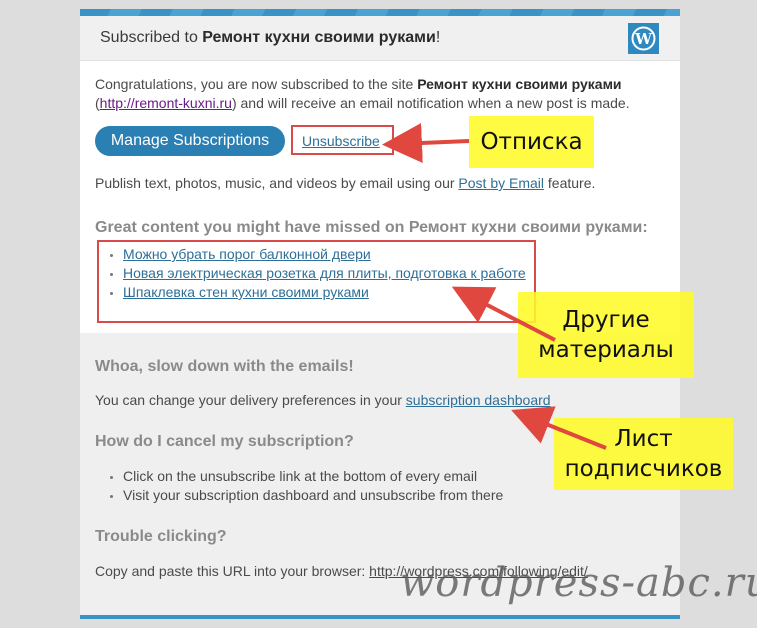  What do you see at coordinates (224, 366) in the screenshot?
I see `slow-down-heading: Whoa, slow down with the emails!` at bounding box center [224, 366].